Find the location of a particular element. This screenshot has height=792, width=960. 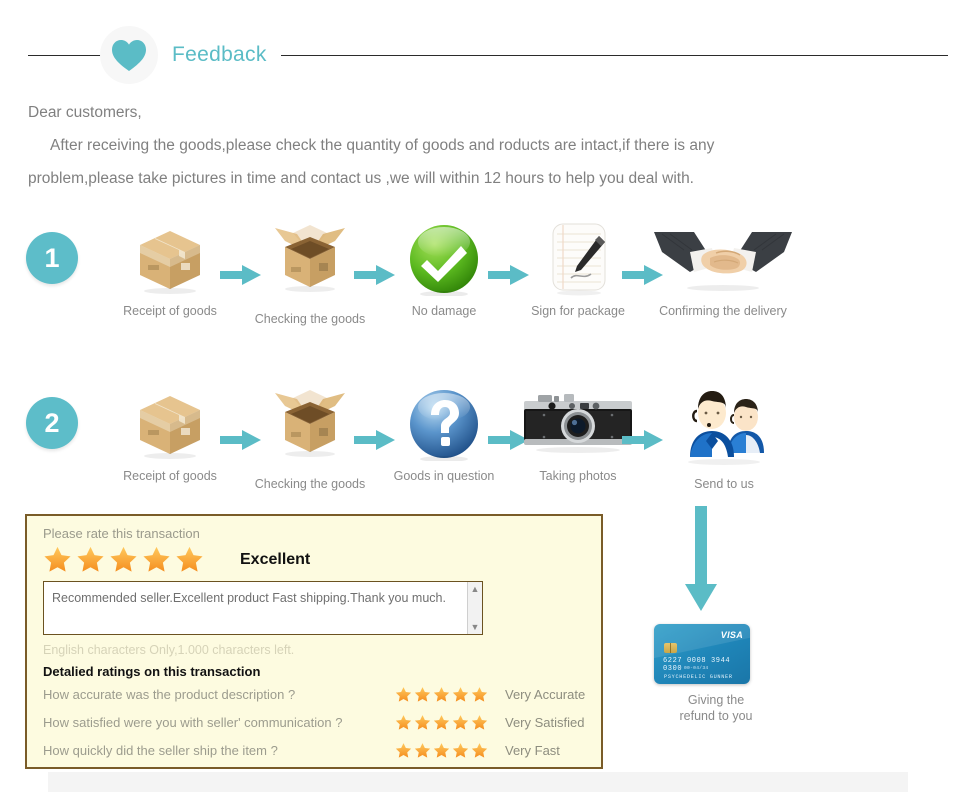

bottom-strip is located at coordinates (478, 782).